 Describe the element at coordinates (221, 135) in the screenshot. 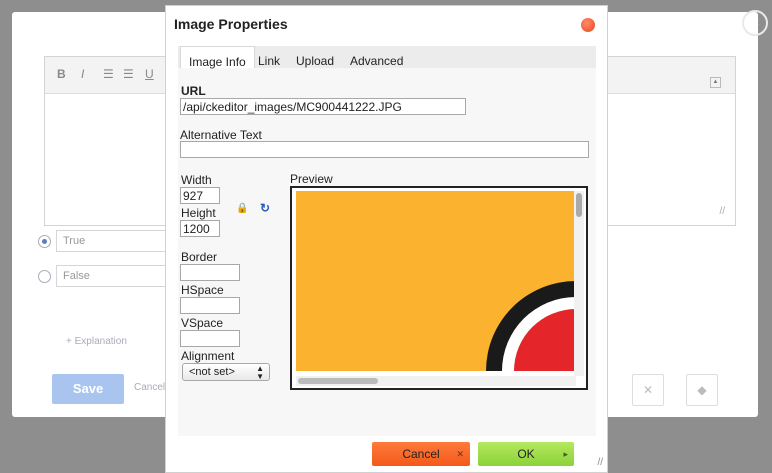

I see `alt-text-label: Alternative Text` at that location.